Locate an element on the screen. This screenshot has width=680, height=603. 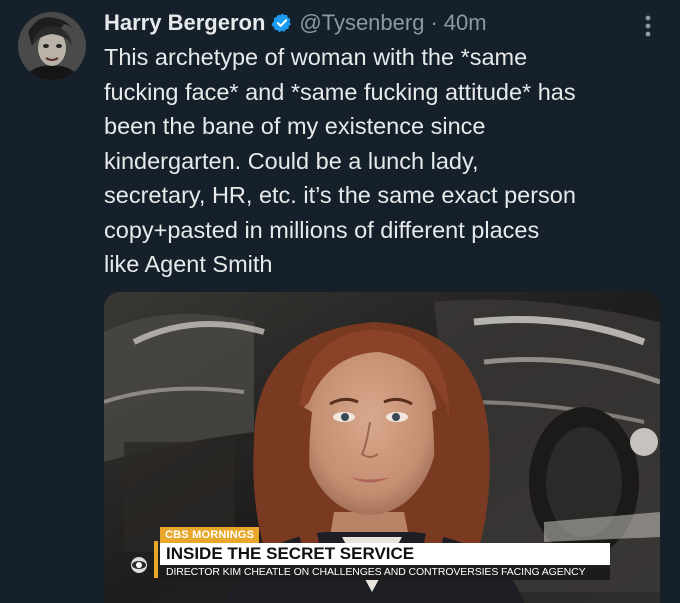
verified-badge-icon is located at coordinates (282, 23).